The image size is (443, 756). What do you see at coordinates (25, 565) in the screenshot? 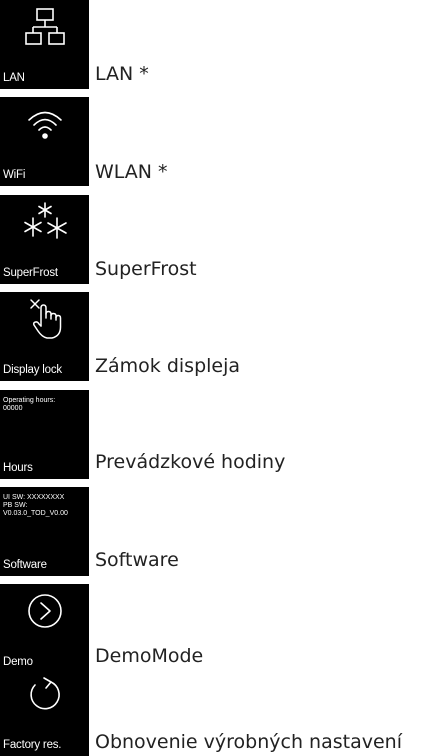
I see `tile-label: Software` at bounding box center [25, 565].